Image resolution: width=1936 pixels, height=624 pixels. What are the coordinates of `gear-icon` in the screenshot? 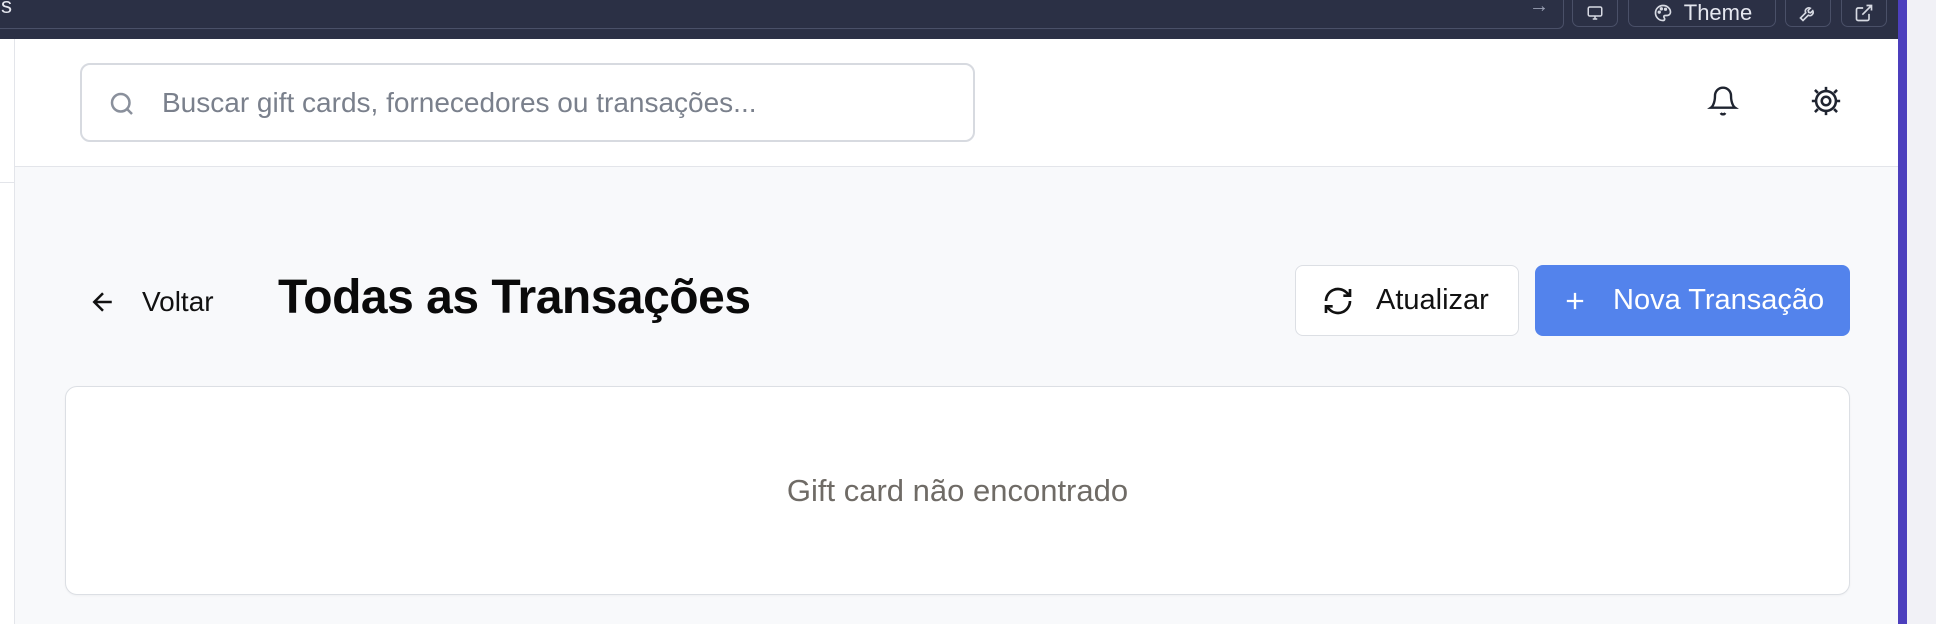 It's located at (1826, 101).